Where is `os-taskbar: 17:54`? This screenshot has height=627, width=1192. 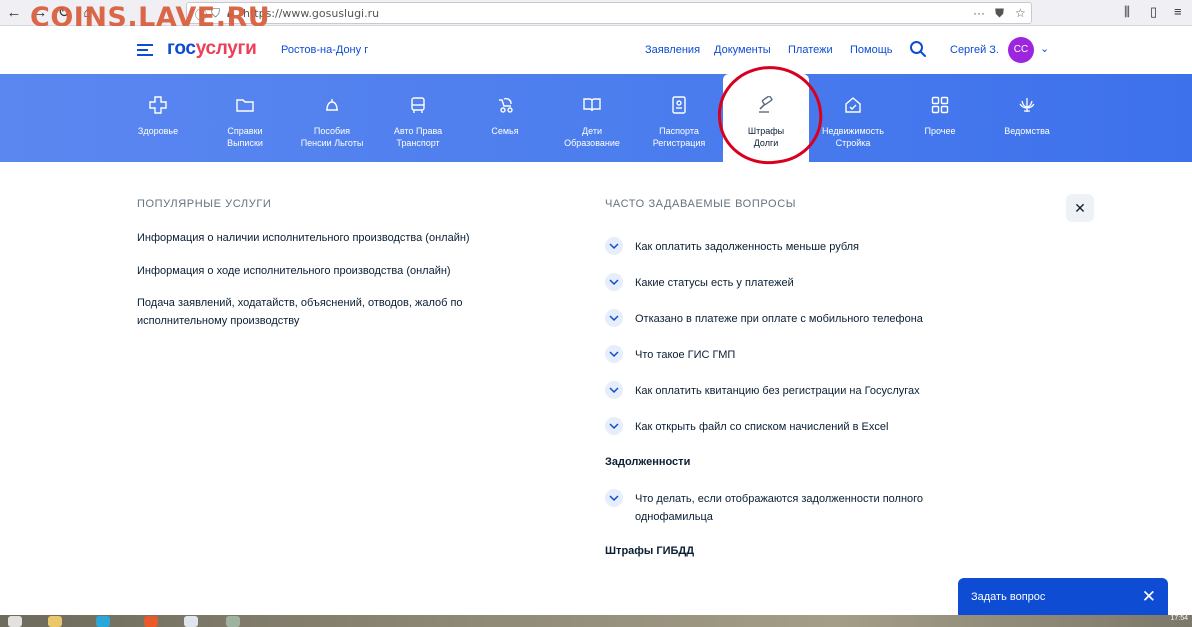
os-taskbar: 17:54 is located at coordinates (596, 621).